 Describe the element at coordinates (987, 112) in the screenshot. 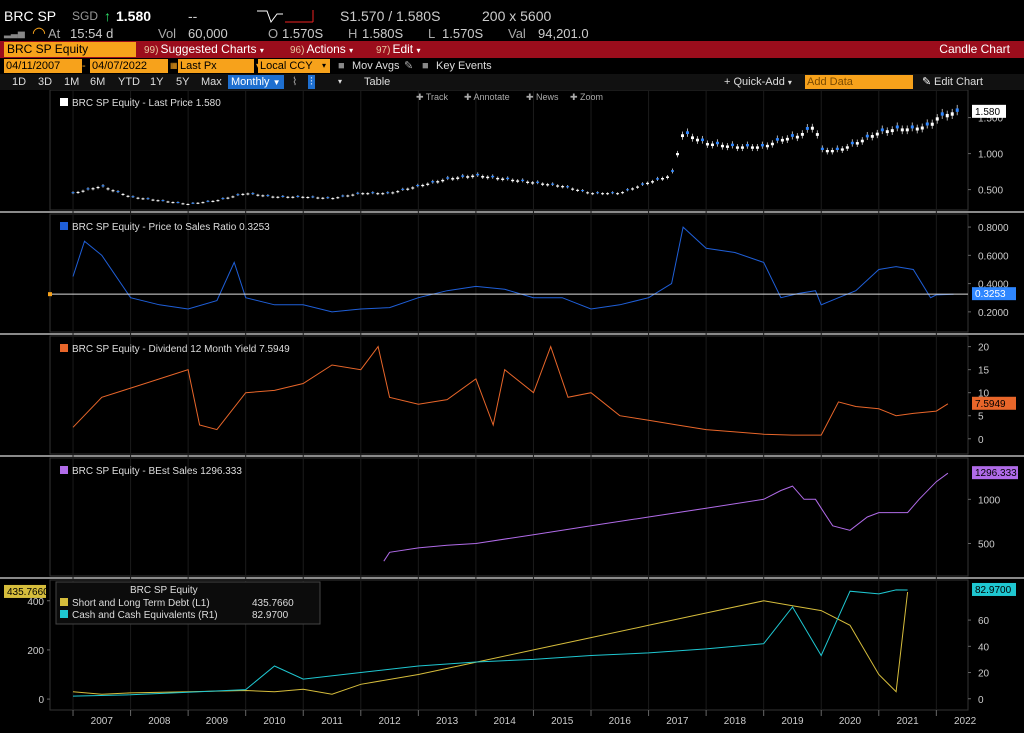

I see `last-value-text: 1.580` at that location.